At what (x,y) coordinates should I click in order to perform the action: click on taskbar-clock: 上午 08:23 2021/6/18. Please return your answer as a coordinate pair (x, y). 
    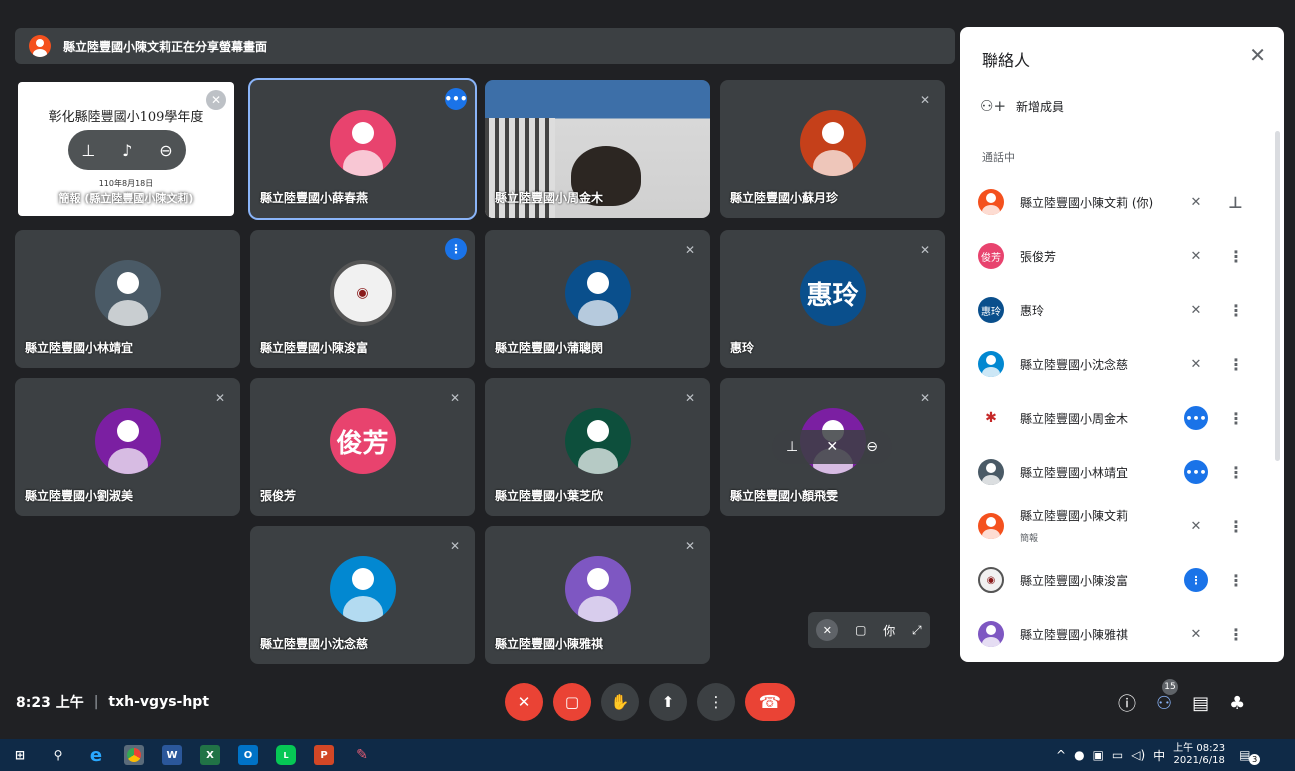
    Looking at the image, I should click on (1199, 755).